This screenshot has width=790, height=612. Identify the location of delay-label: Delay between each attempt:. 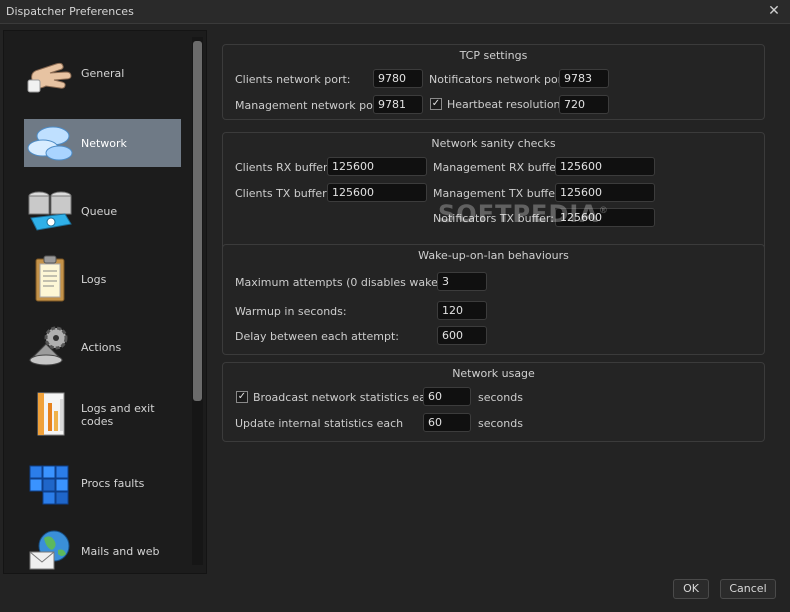
(317, 336).